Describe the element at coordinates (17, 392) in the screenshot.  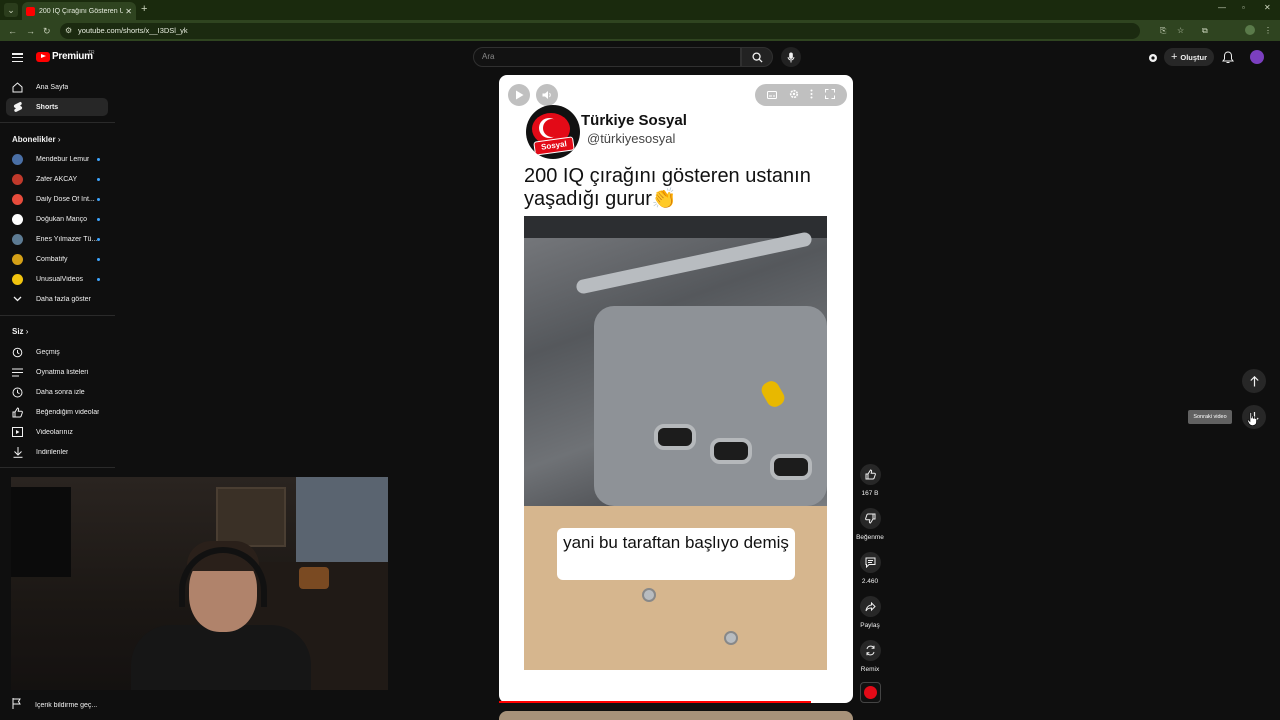
I see `clock-icon` at that location.